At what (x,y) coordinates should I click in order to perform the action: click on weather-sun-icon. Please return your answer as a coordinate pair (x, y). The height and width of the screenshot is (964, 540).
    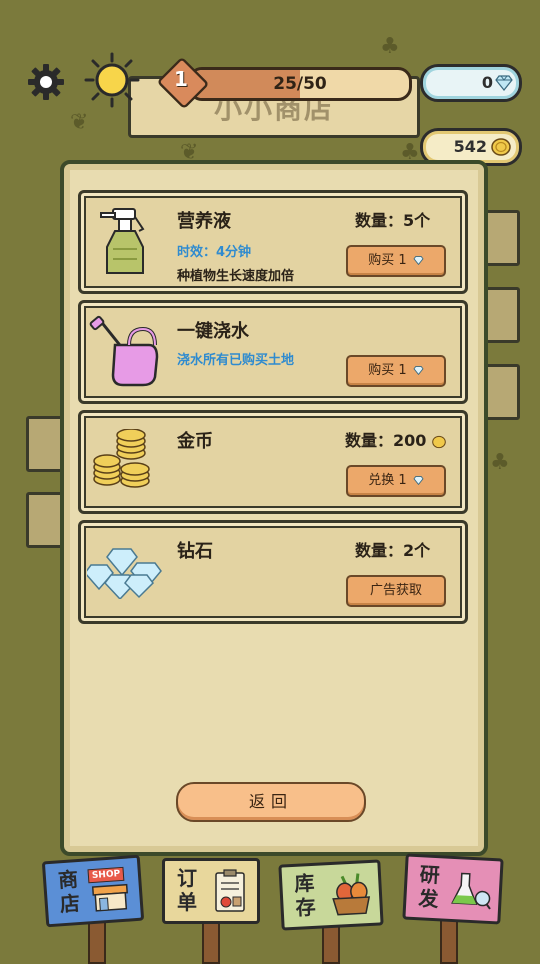
    Looking at the image, I should click on (112, 80).